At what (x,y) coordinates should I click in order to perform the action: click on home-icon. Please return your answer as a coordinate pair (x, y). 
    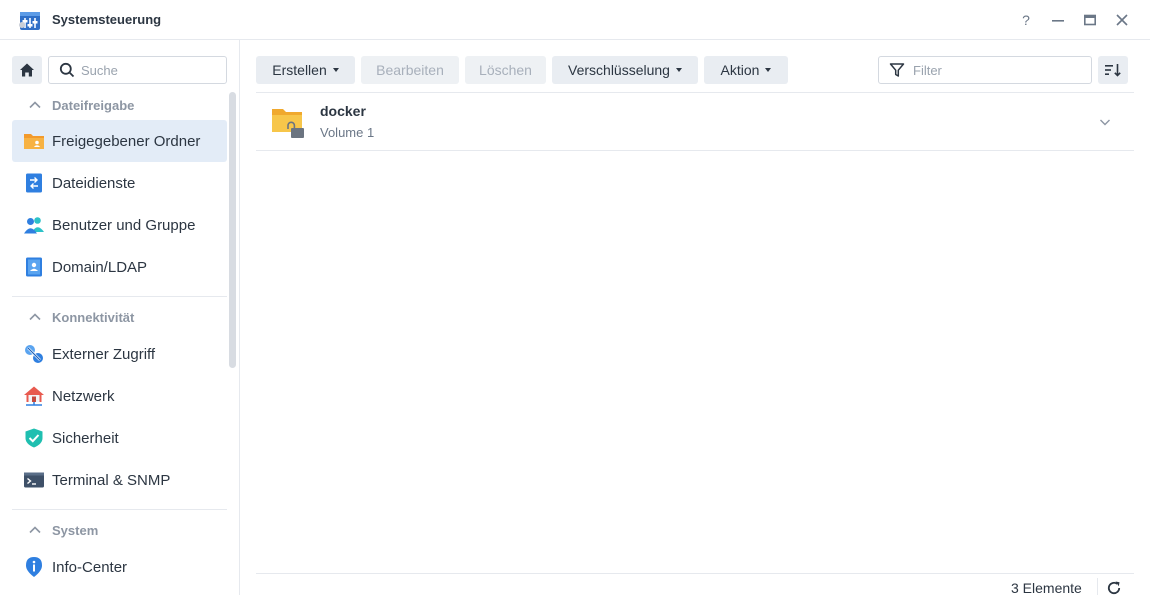
    Looking at the image, I should click on (27, 70).